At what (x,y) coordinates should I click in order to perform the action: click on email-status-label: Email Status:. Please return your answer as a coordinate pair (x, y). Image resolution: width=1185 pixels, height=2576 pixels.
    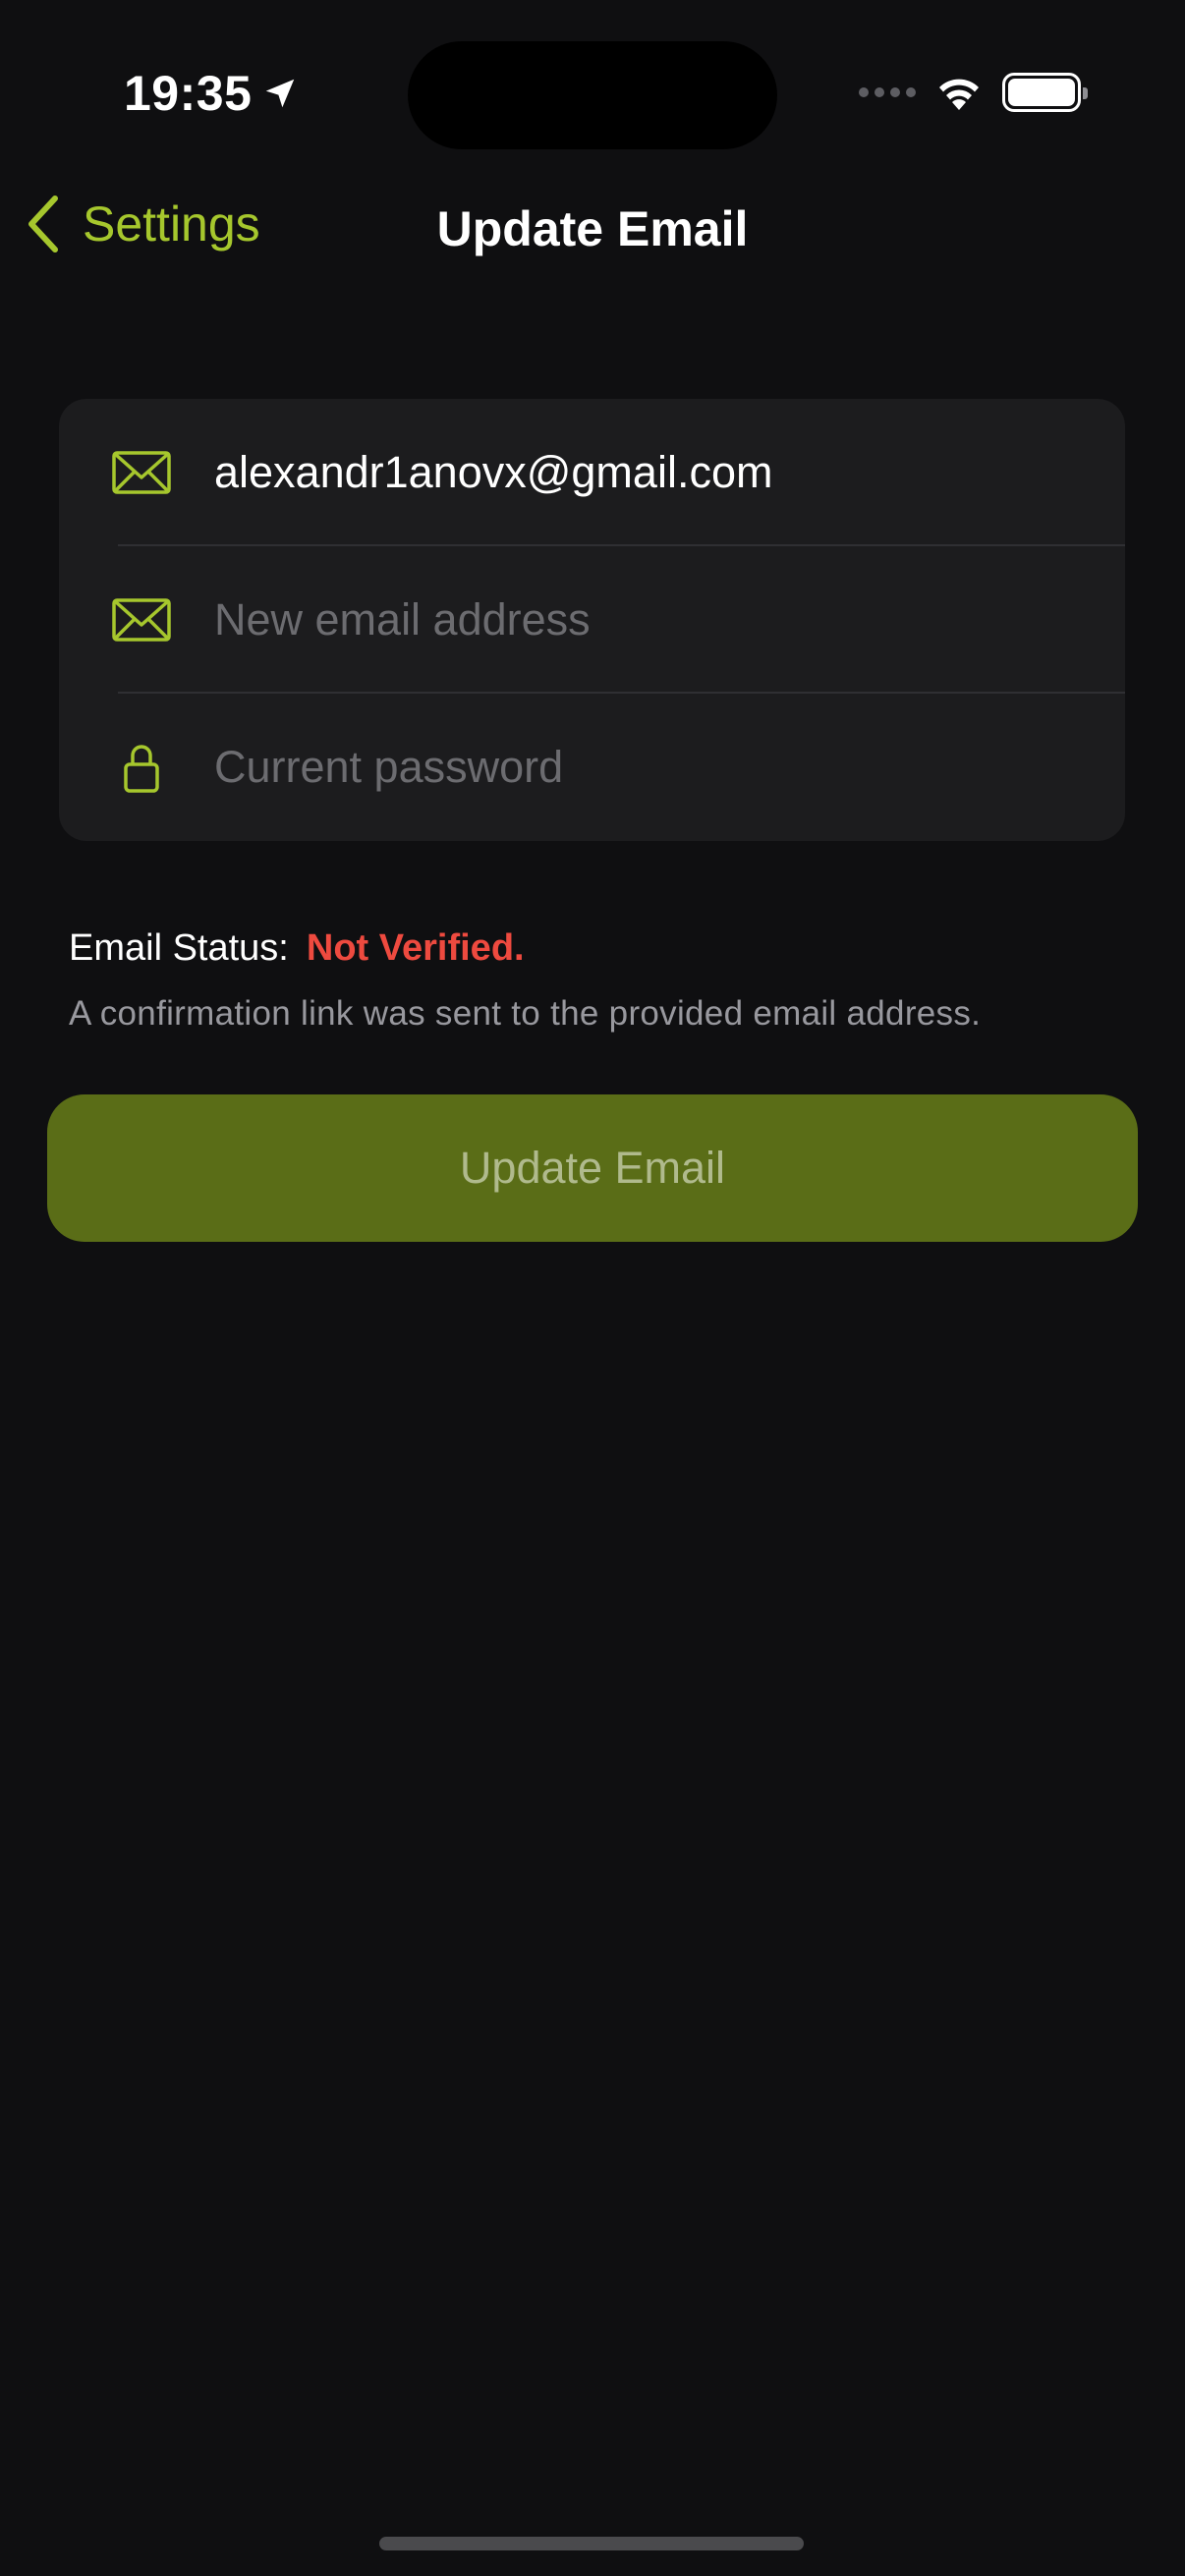
    Looking at the image, I should click on (179, 948).